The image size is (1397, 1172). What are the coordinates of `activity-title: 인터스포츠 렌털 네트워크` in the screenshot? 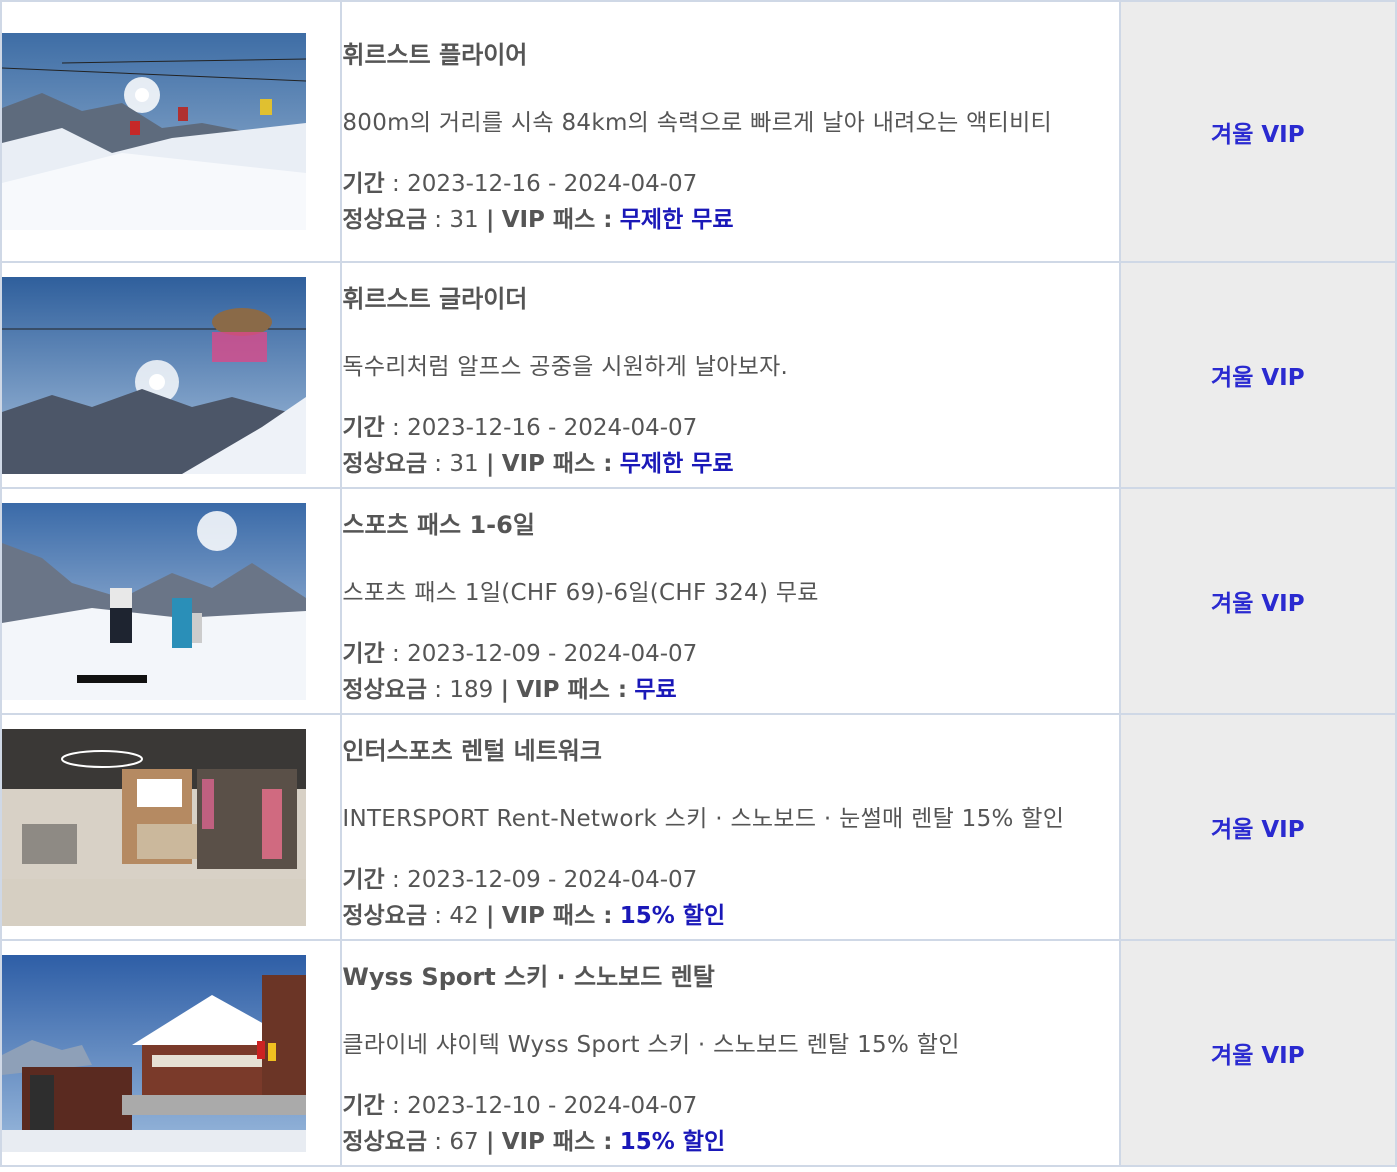 It's located at (730, 751).